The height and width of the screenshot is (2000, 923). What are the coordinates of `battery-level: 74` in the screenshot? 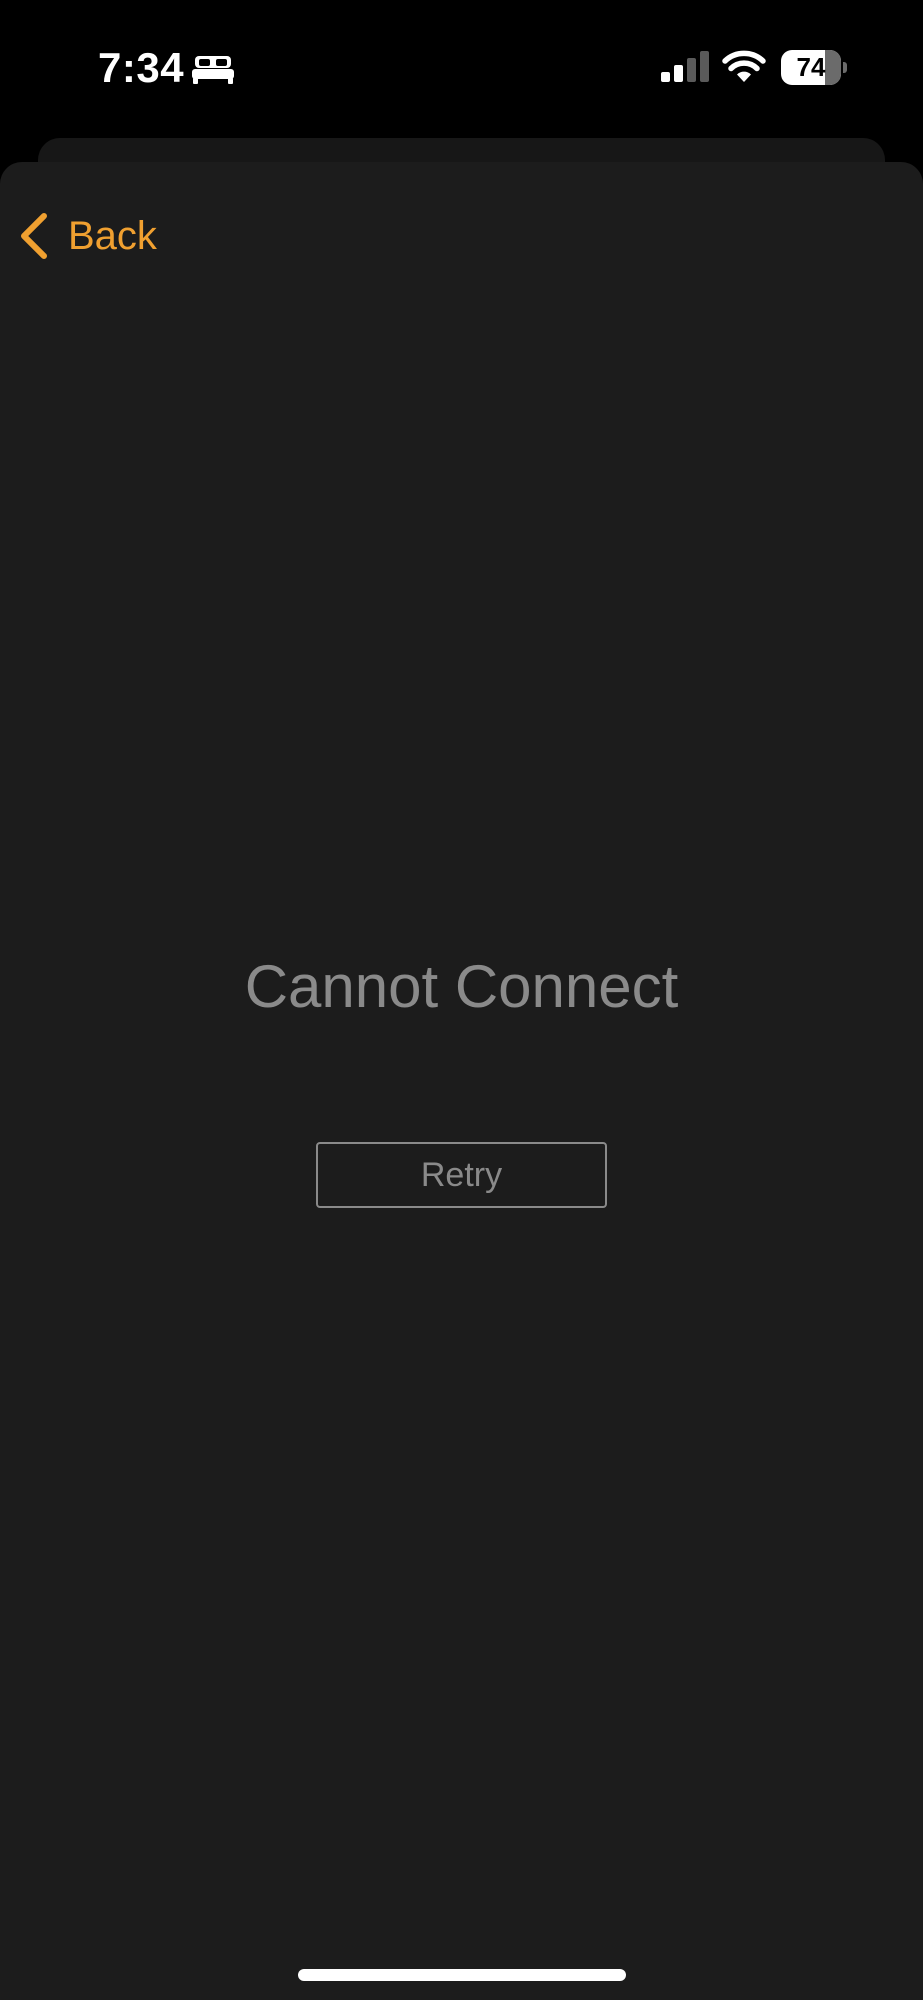 It's located at (811, 67).